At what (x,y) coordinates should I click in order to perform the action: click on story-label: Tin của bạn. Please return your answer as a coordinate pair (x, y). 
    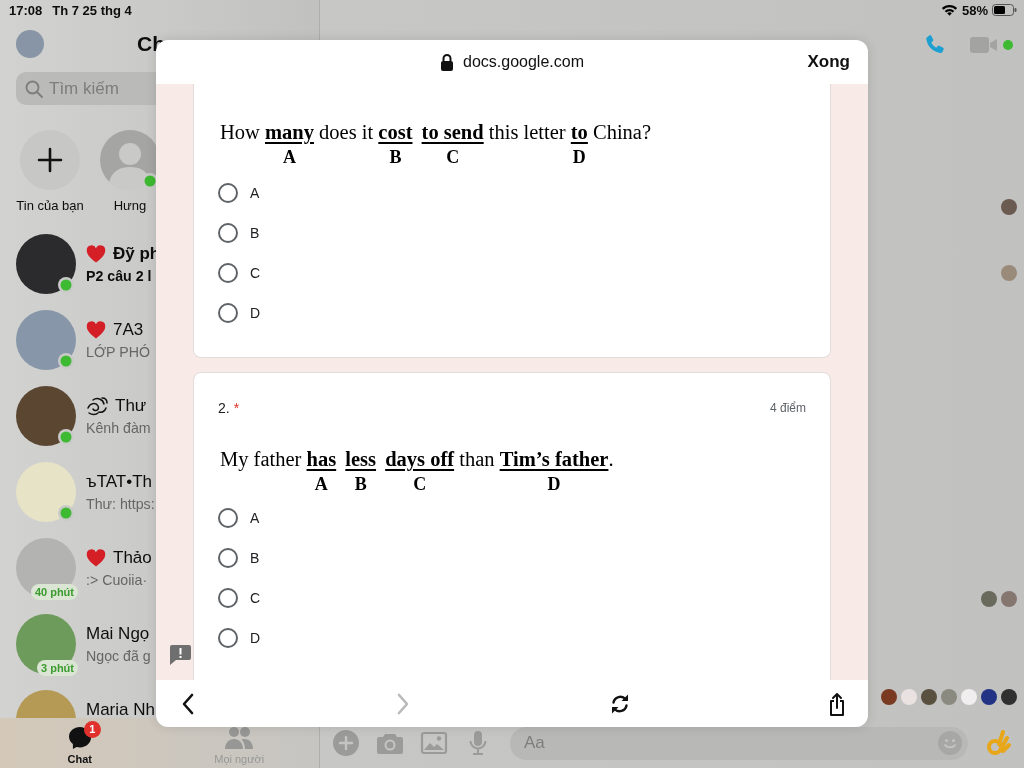
    Looking at the image, I should click on (50, 206).